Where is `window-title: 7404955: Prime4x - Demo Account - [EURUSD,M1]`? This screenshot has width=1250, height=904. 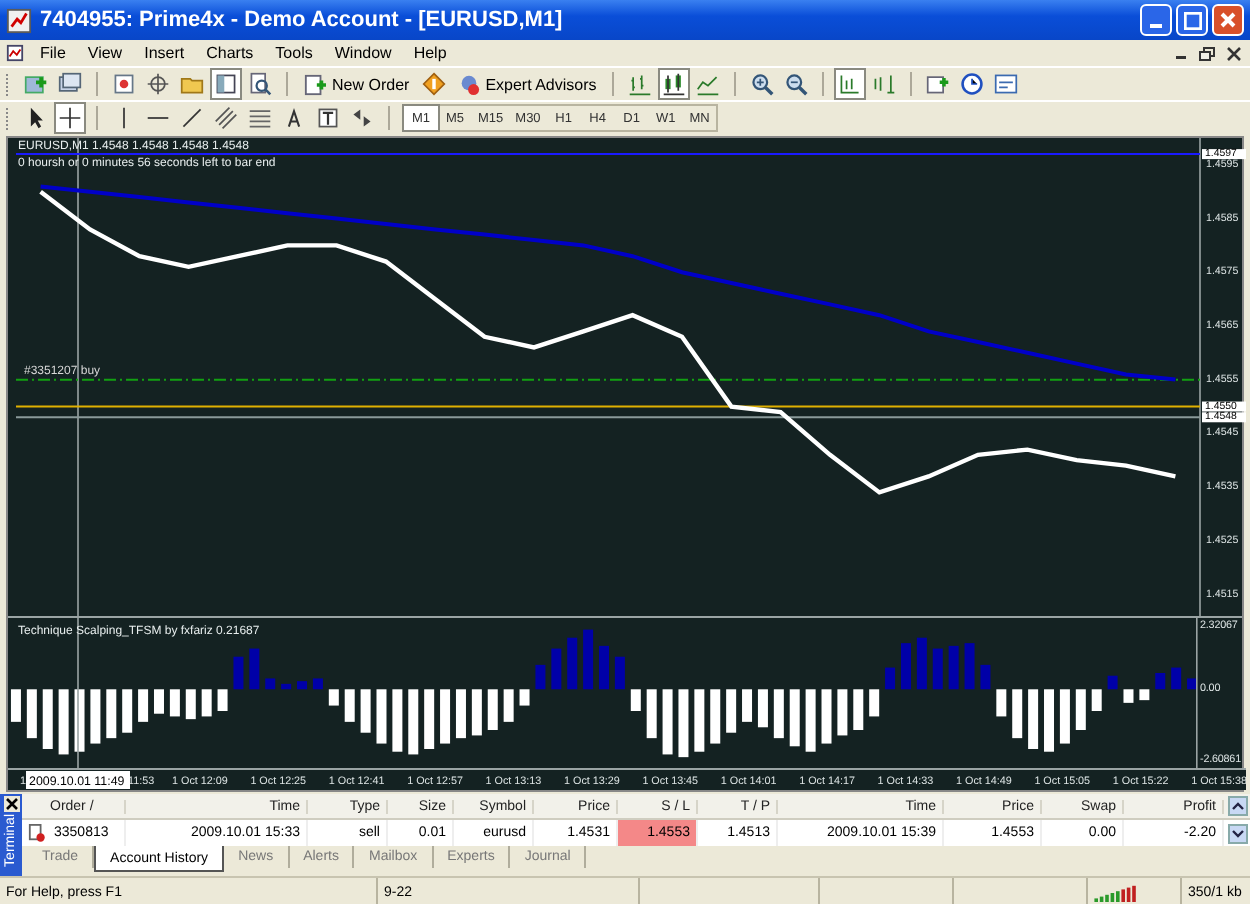 window-title: 7404955: Prime4x - Demo Account - [EURUSD,M1] is located at coordinates (301, 20).